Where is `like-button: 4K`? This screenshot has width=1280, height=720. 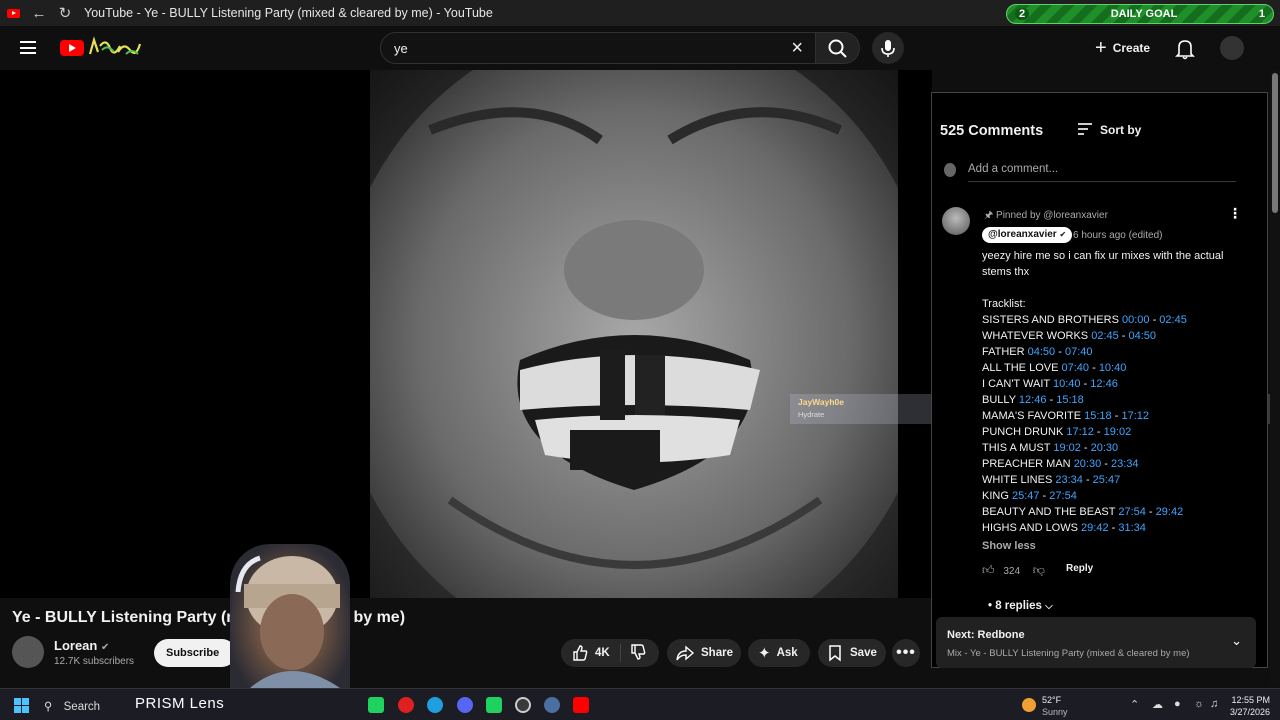 like-button: 4K is located at coordinates (591, 653).